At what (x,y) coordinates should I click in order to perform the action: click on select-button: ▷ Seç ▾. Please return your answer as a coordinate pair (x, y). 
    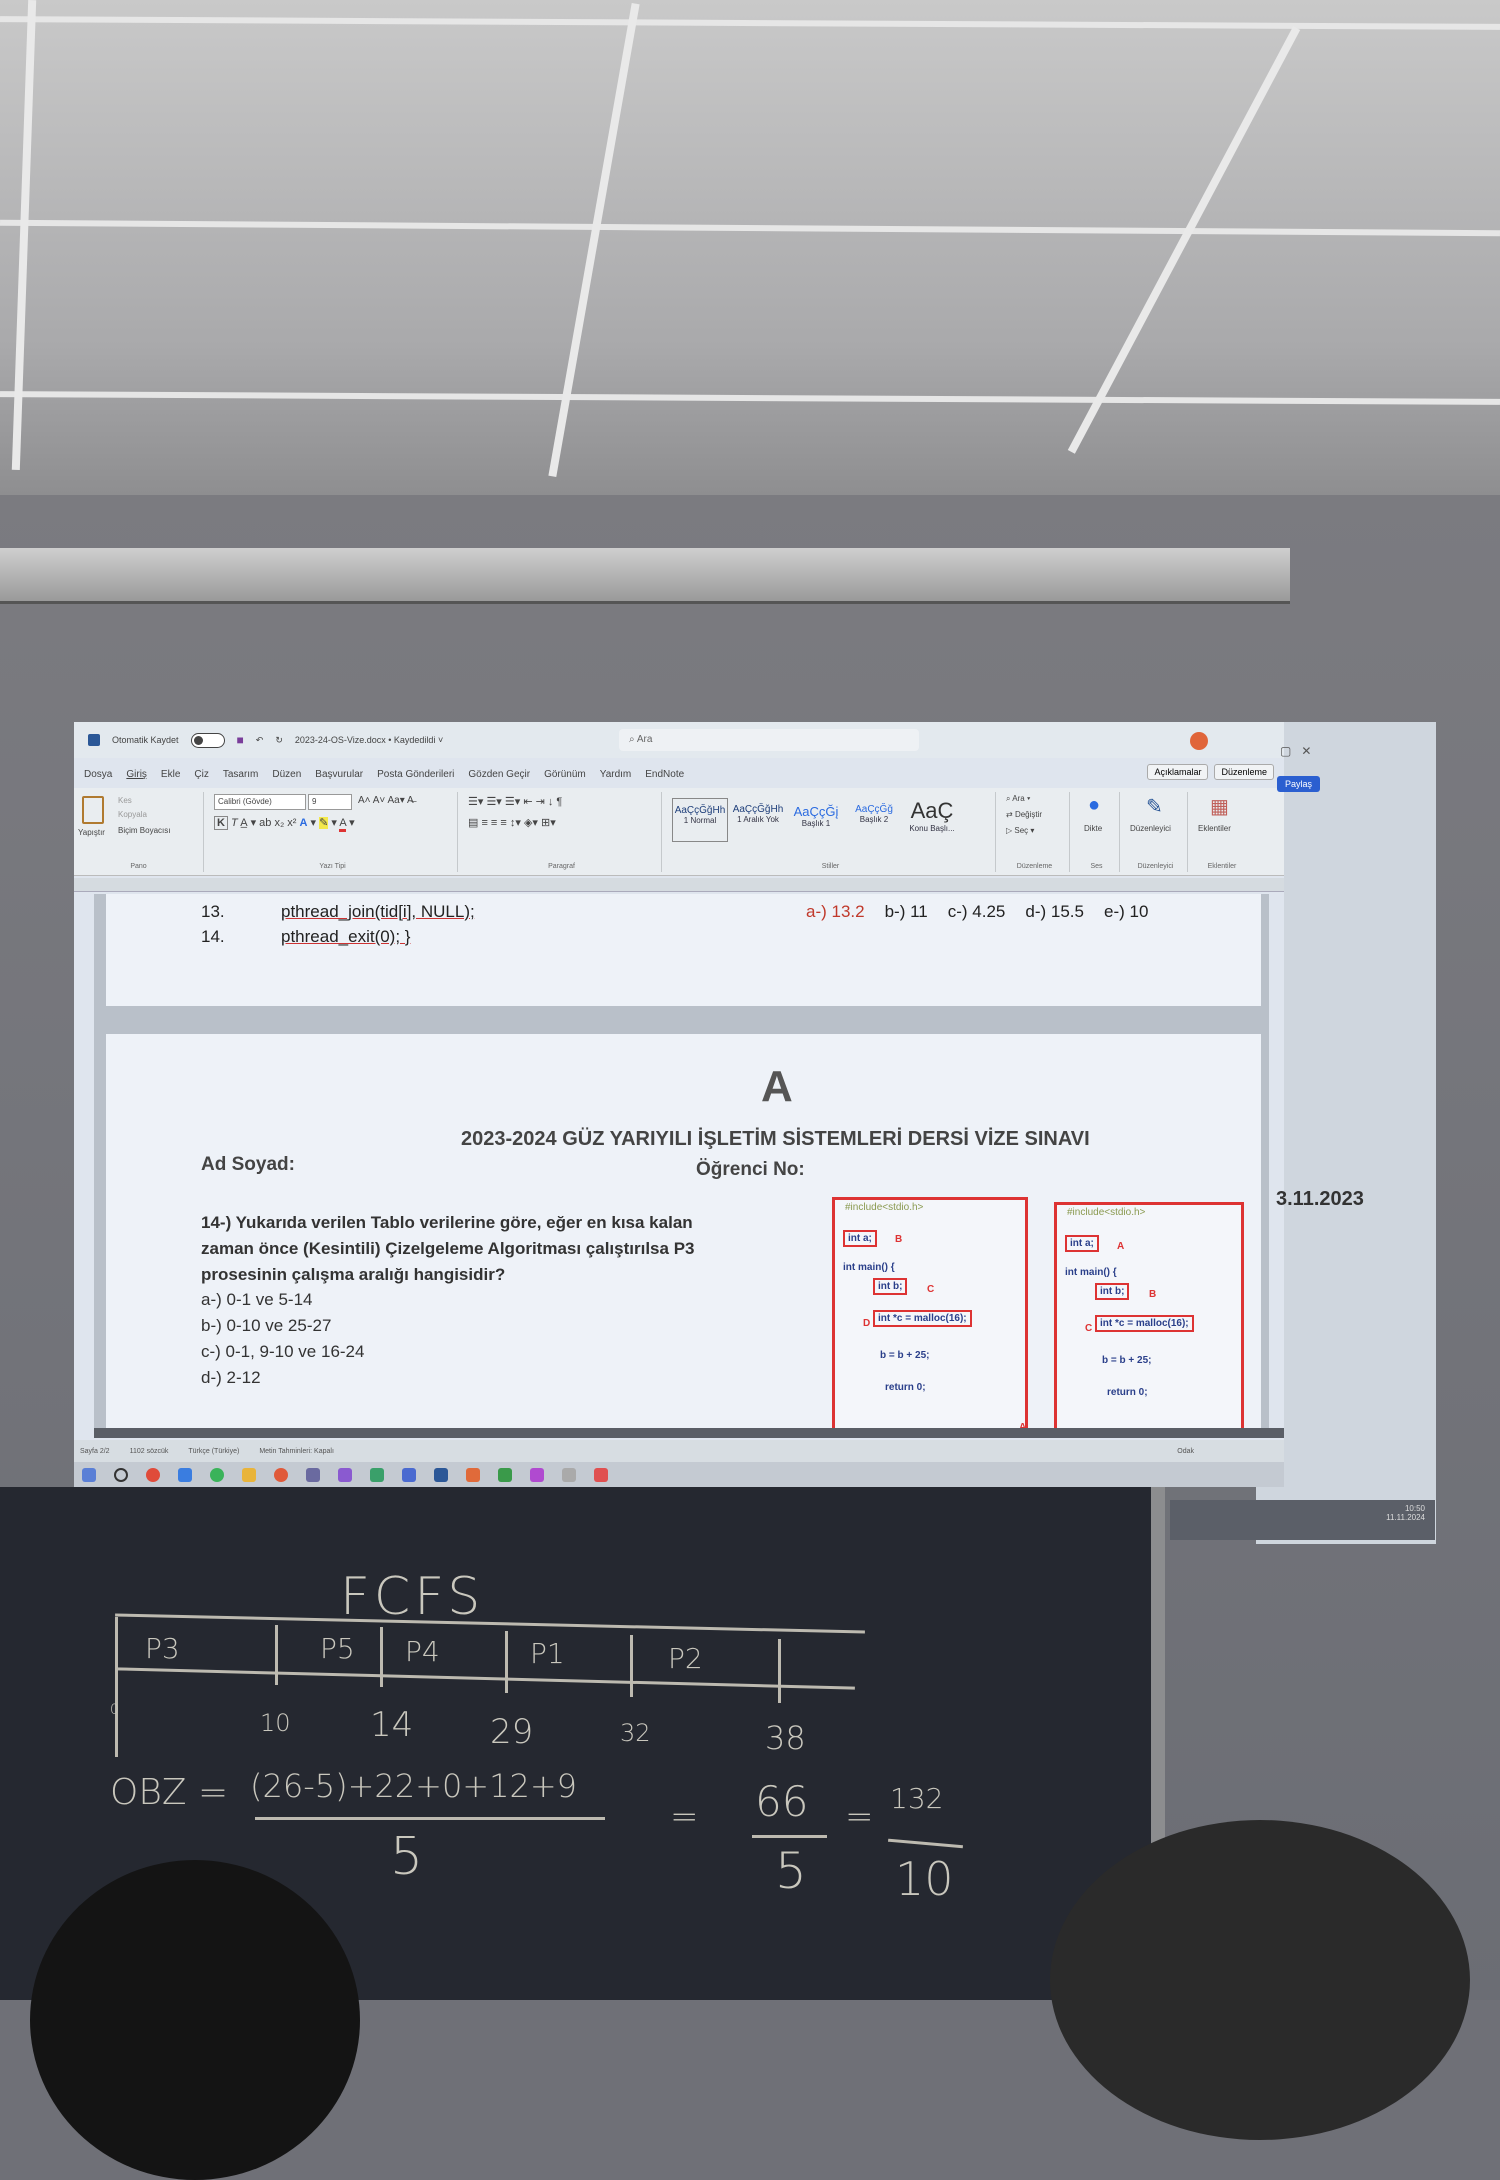
    Looking at the image, I should click on (1020, 830).